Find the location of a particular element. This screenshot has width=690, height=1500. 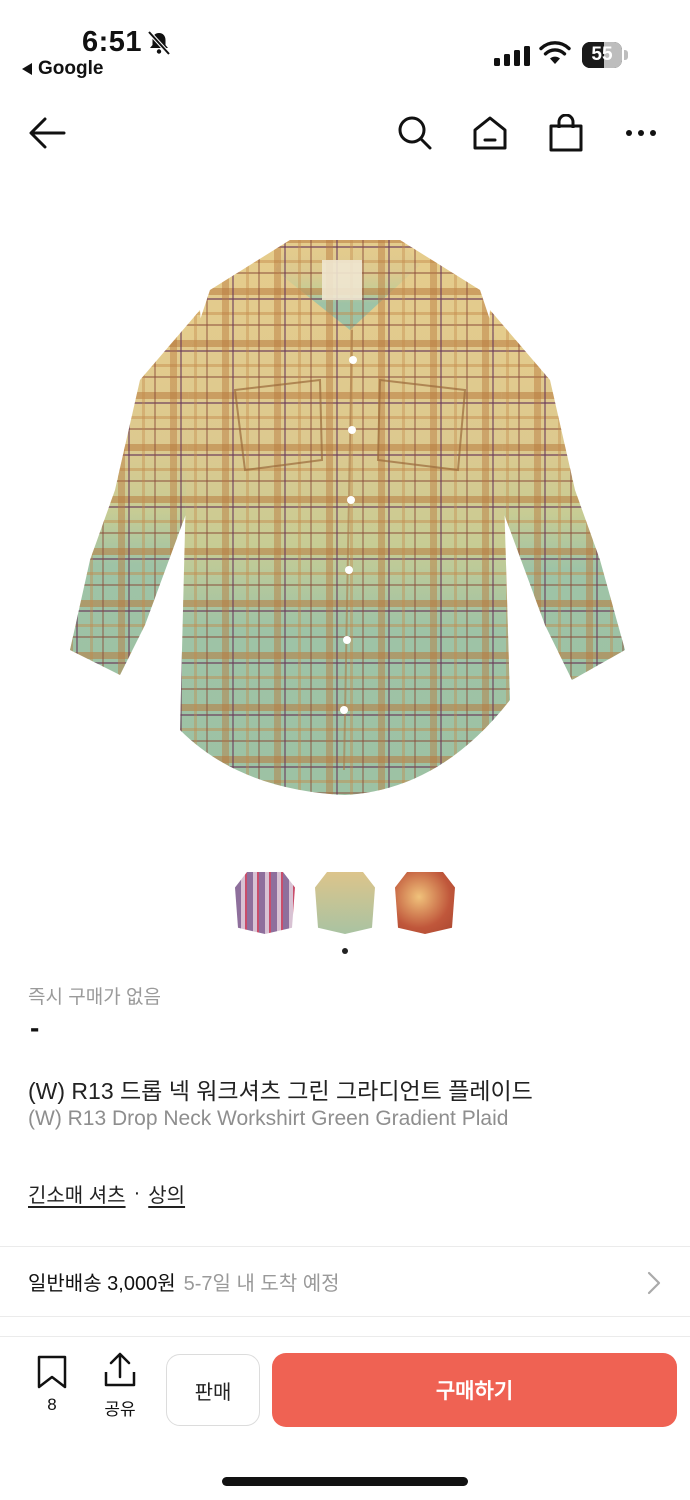

search-icon is located at coordinates (415, 133).